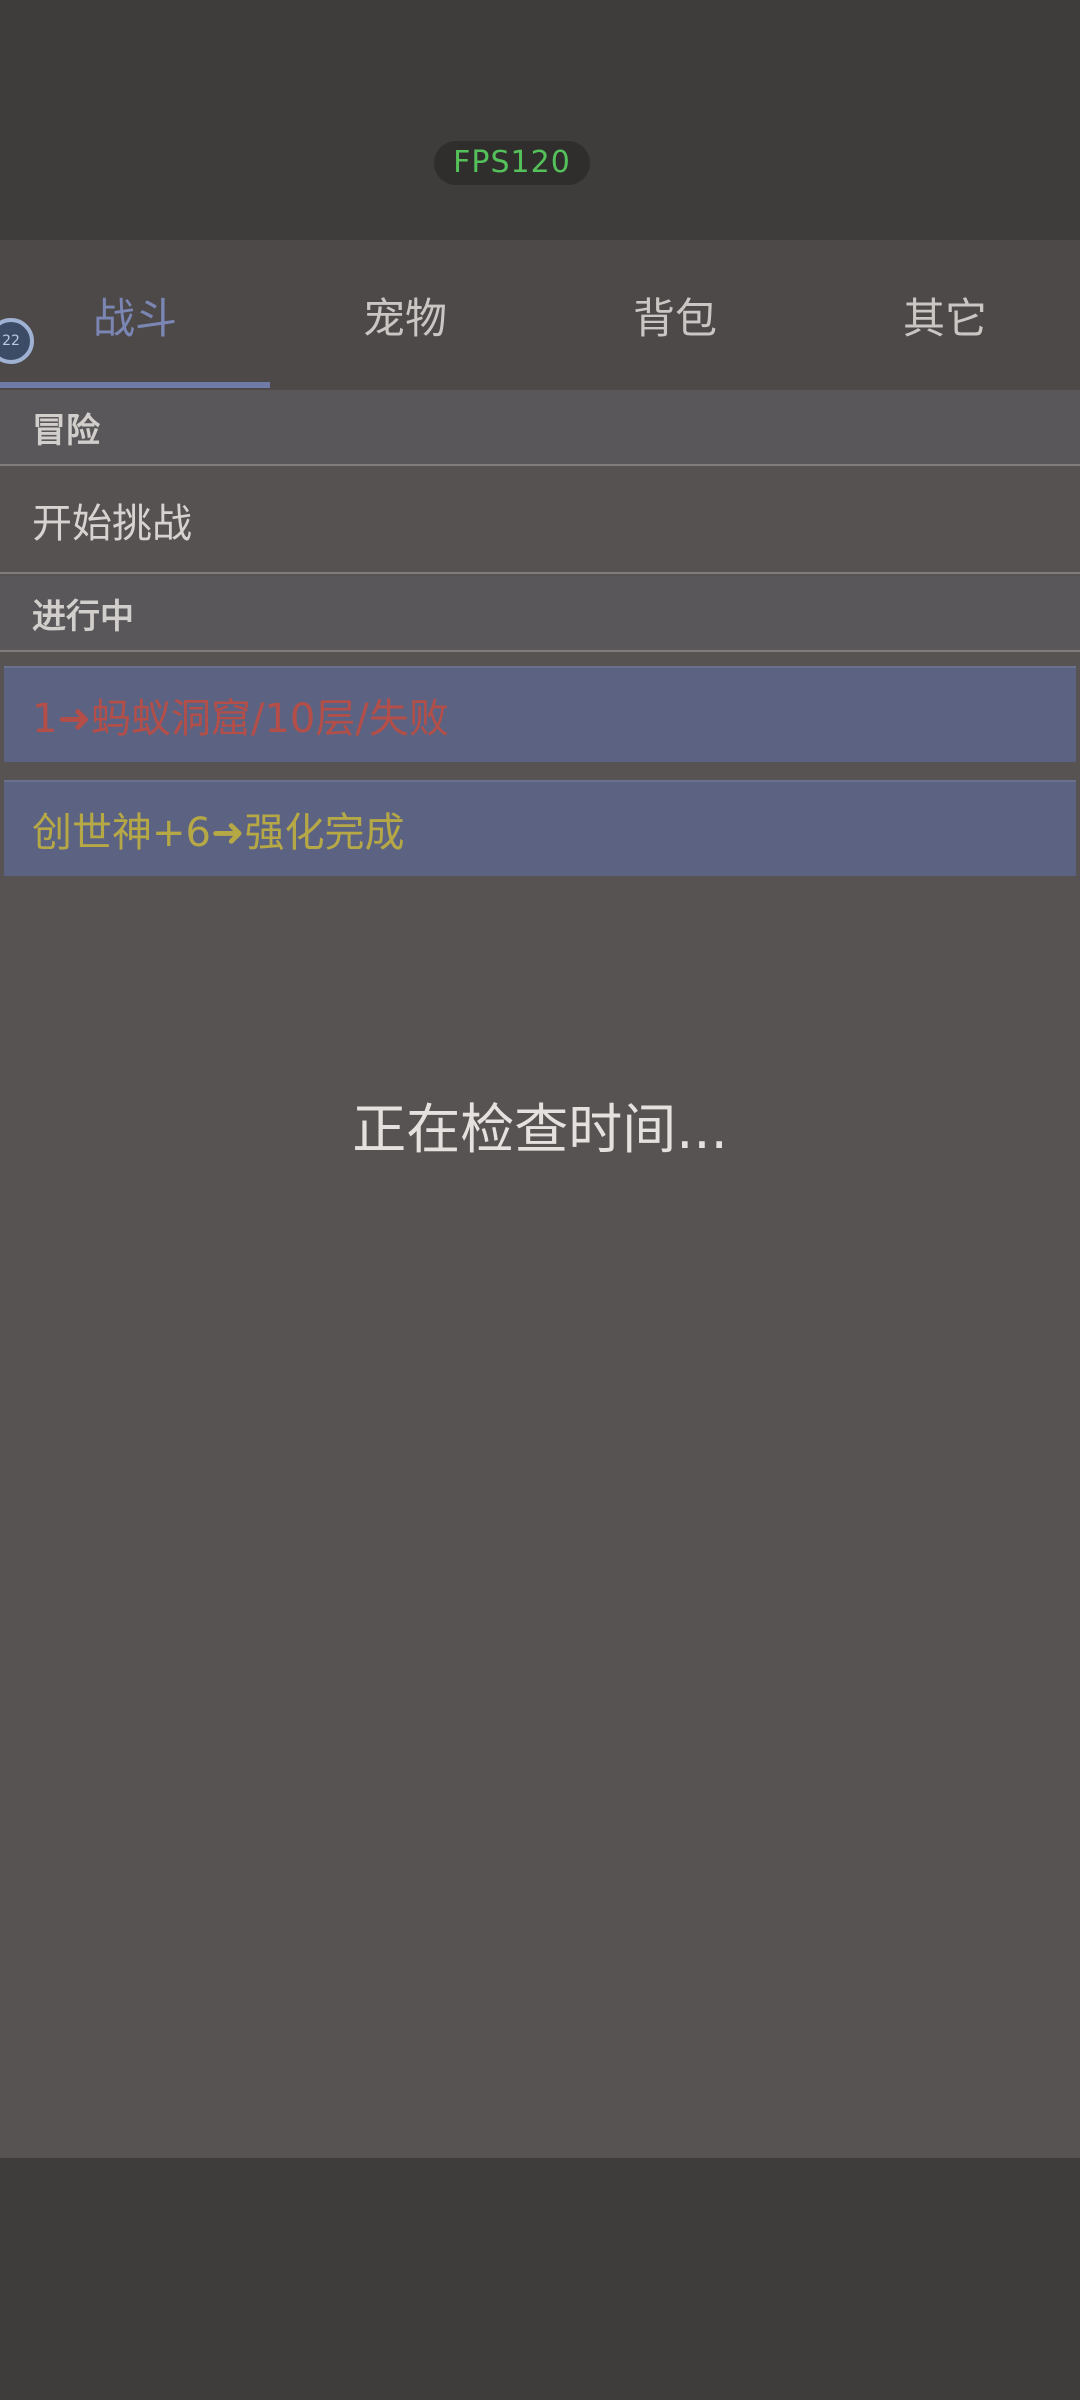  What do you see at coordinates (540, 714) in the screenshot?
I see `task-item-ant-cave: 1➜蚂蚁洞窟/10层/失败` at bounding box center [540, 714].